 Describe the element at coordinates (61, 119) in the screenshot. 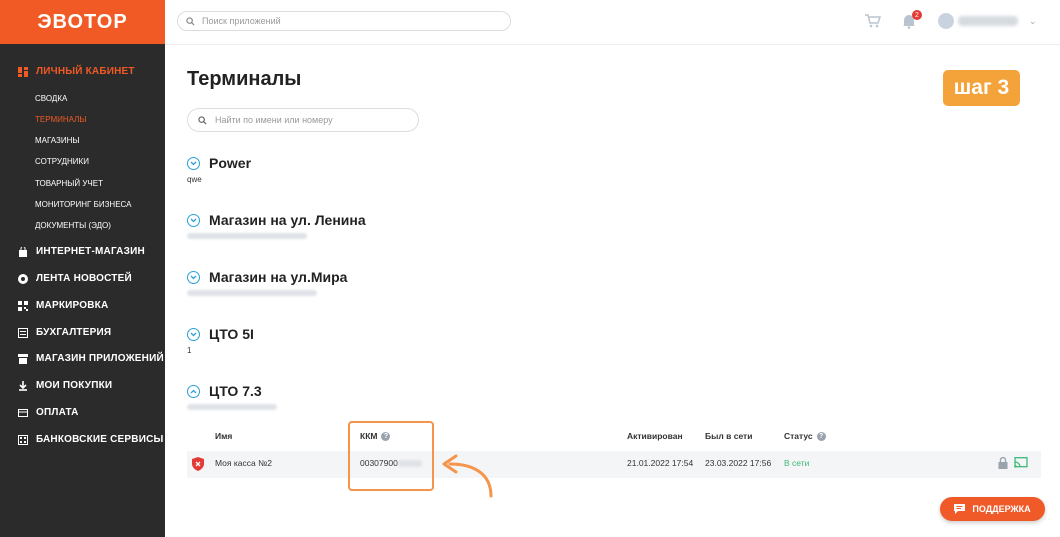

I see `sidebar-item-terminals: ТЕРМИНАЛЫ` at that location.